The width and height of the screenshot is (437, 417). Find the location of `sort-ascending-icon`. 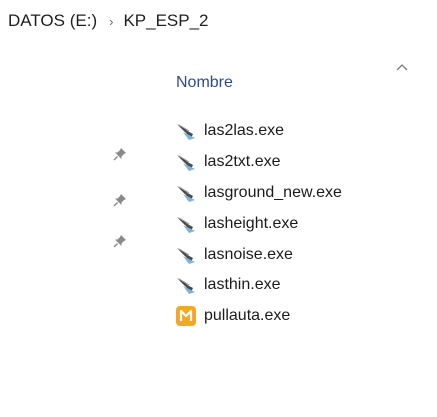

sort-ascending-icon is located at coordinates (402, 67).